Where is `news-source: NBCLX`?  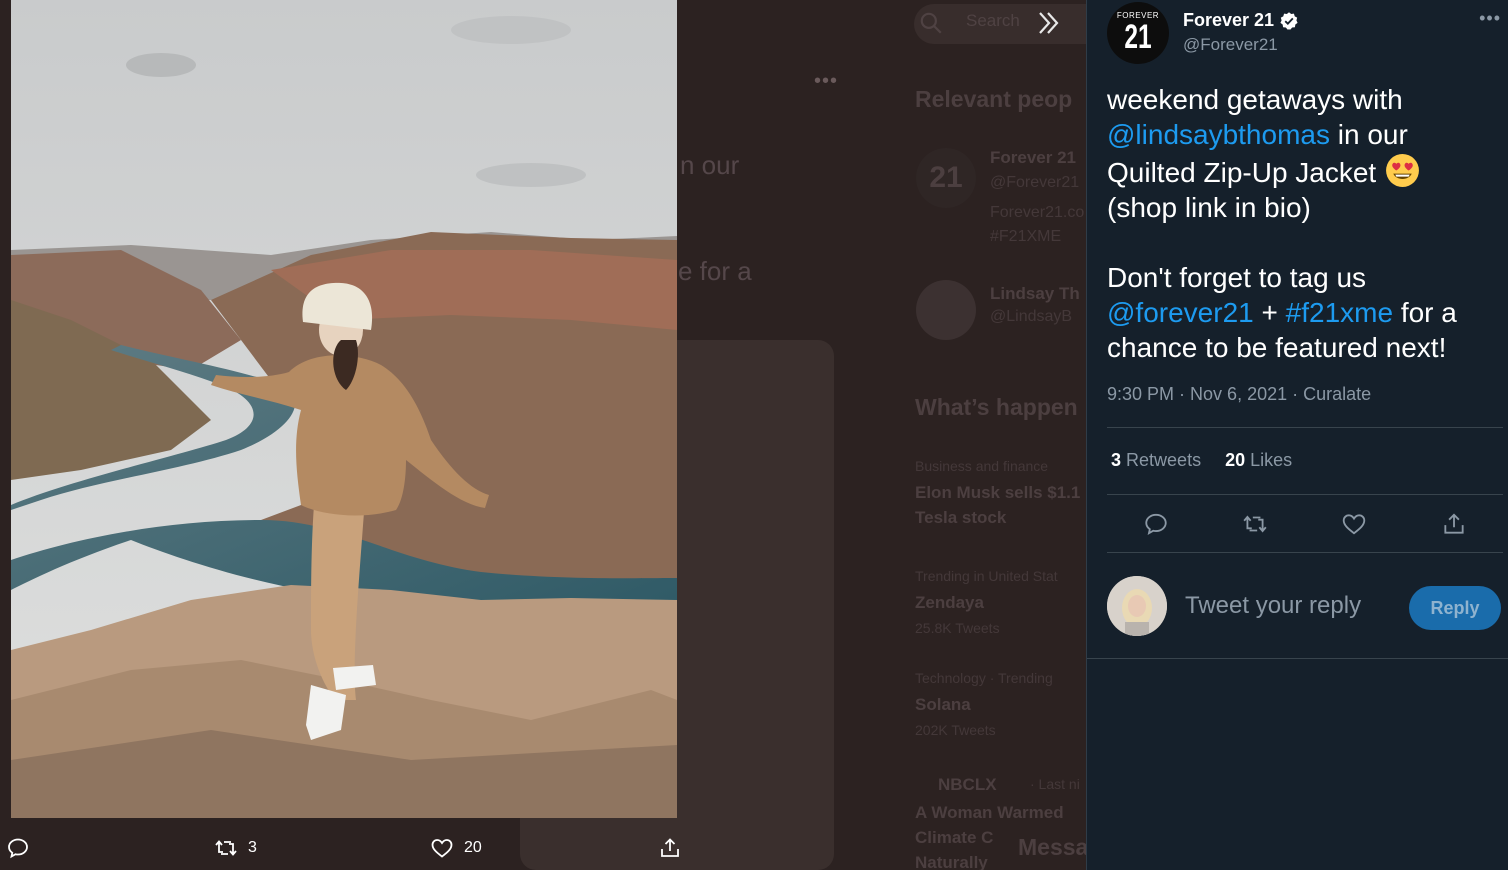
news-source: NBCLX is located at coordinates (967, 784).